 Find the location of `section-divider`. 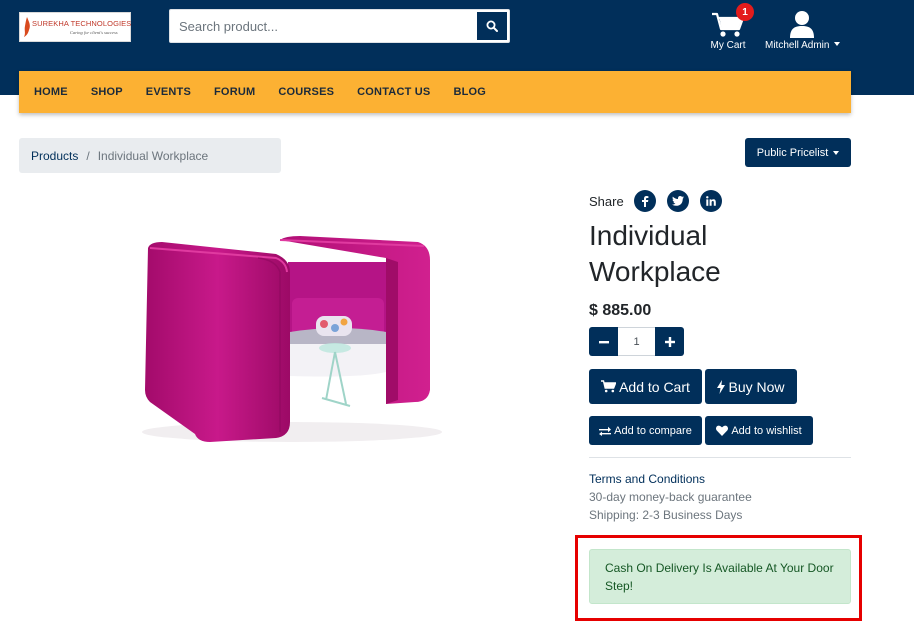

section-divider is located at coordinates (720, 457).